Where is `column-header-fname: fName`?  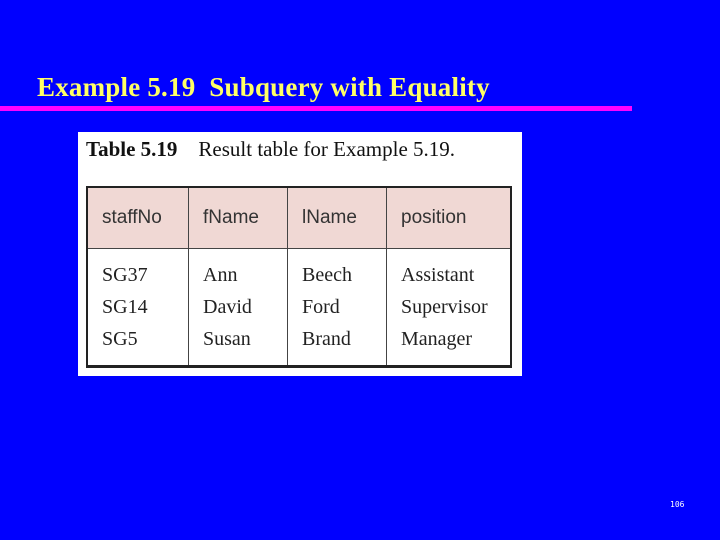
column-header-fname: fName is located at coordinates (238, 218).